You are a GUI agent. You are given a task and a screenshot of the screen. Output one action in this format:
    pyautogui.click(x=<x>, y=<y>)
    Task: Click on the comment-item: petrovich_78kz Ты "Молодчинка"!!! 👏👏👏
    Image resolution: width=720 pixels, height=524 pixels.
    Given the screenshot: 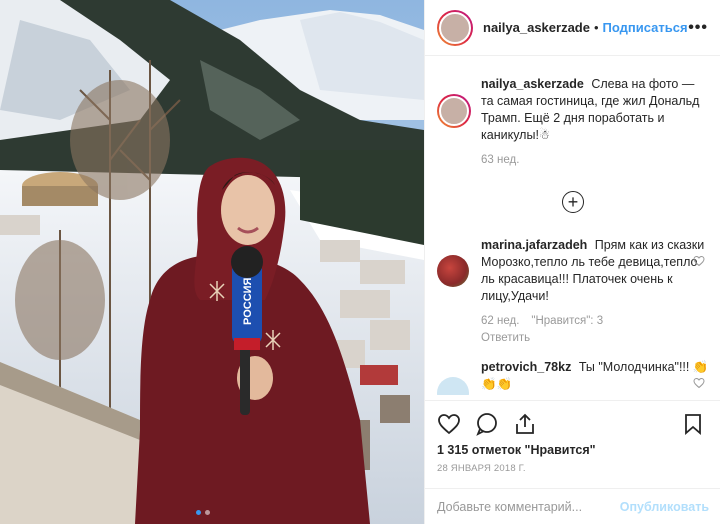 What is the action you would take?
    pyautogui.click(x=572, y=374)
    